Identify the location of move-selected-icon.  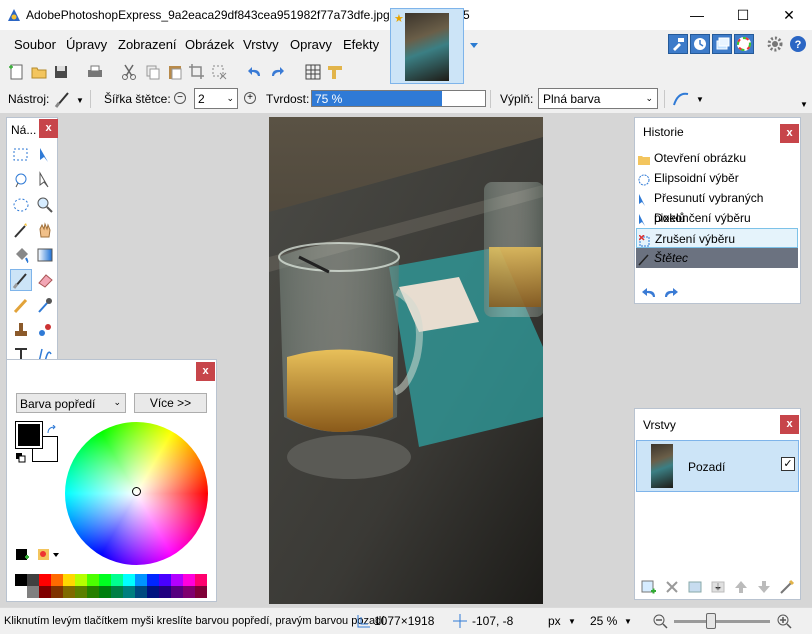
(45, 155).